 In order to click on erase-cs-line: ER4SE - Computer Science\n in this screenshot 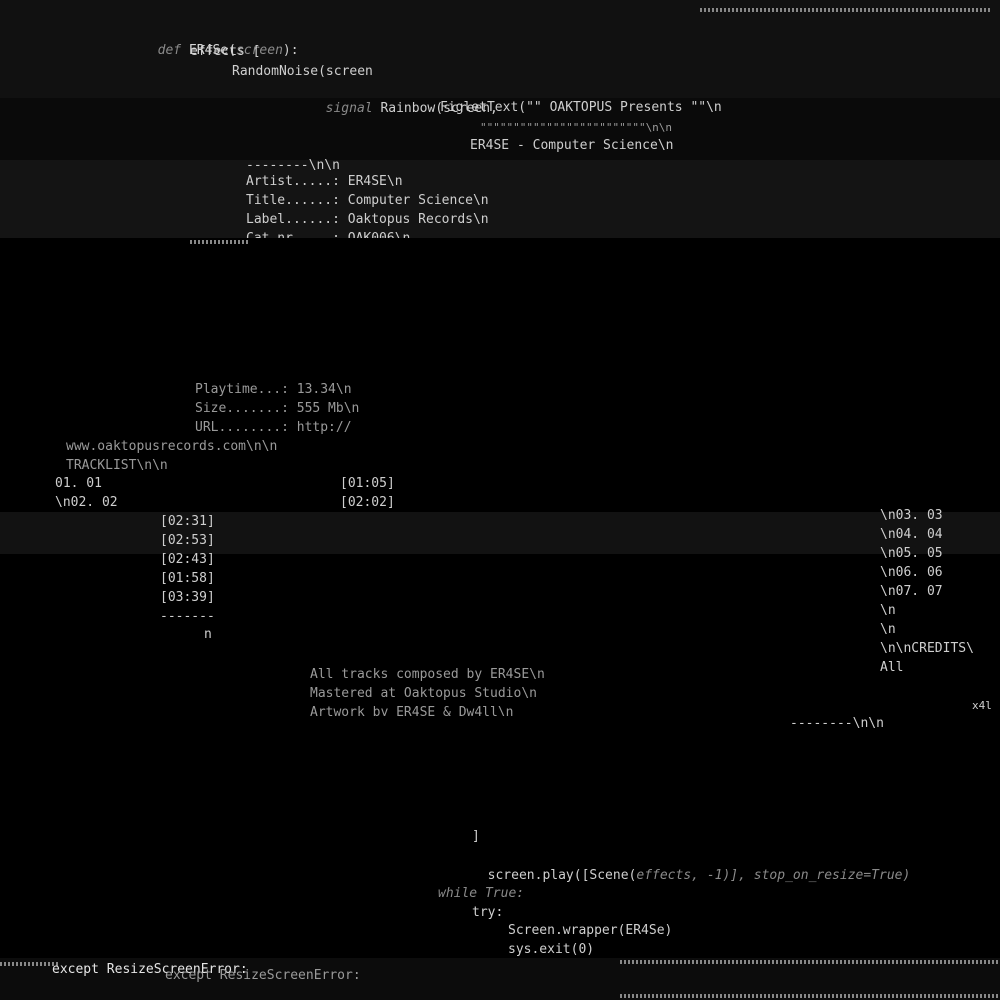, I will do `click(572, 145)`.